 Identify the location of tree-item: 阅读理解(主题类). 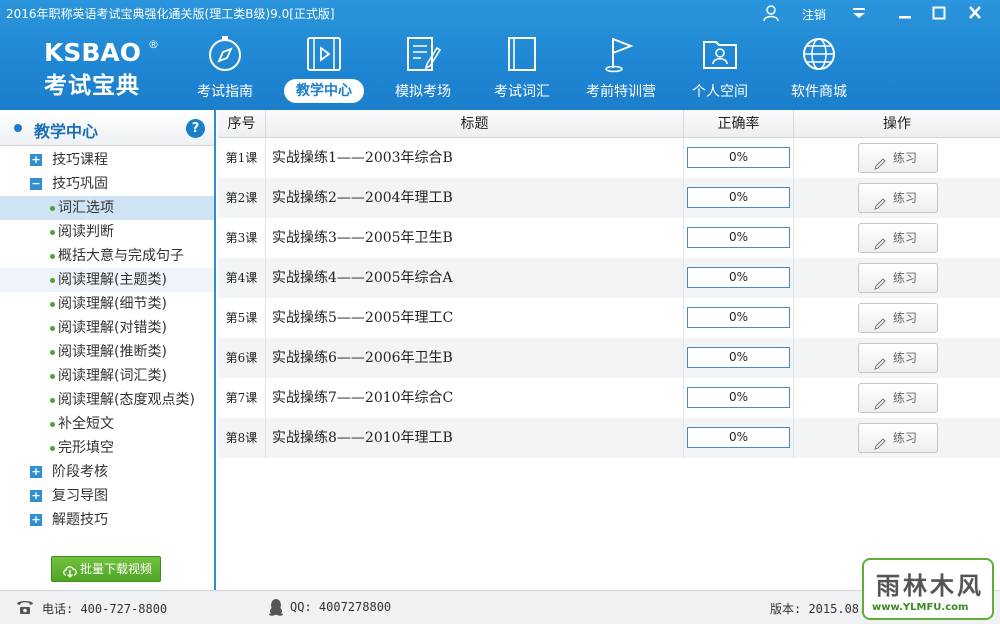
(107, 280).